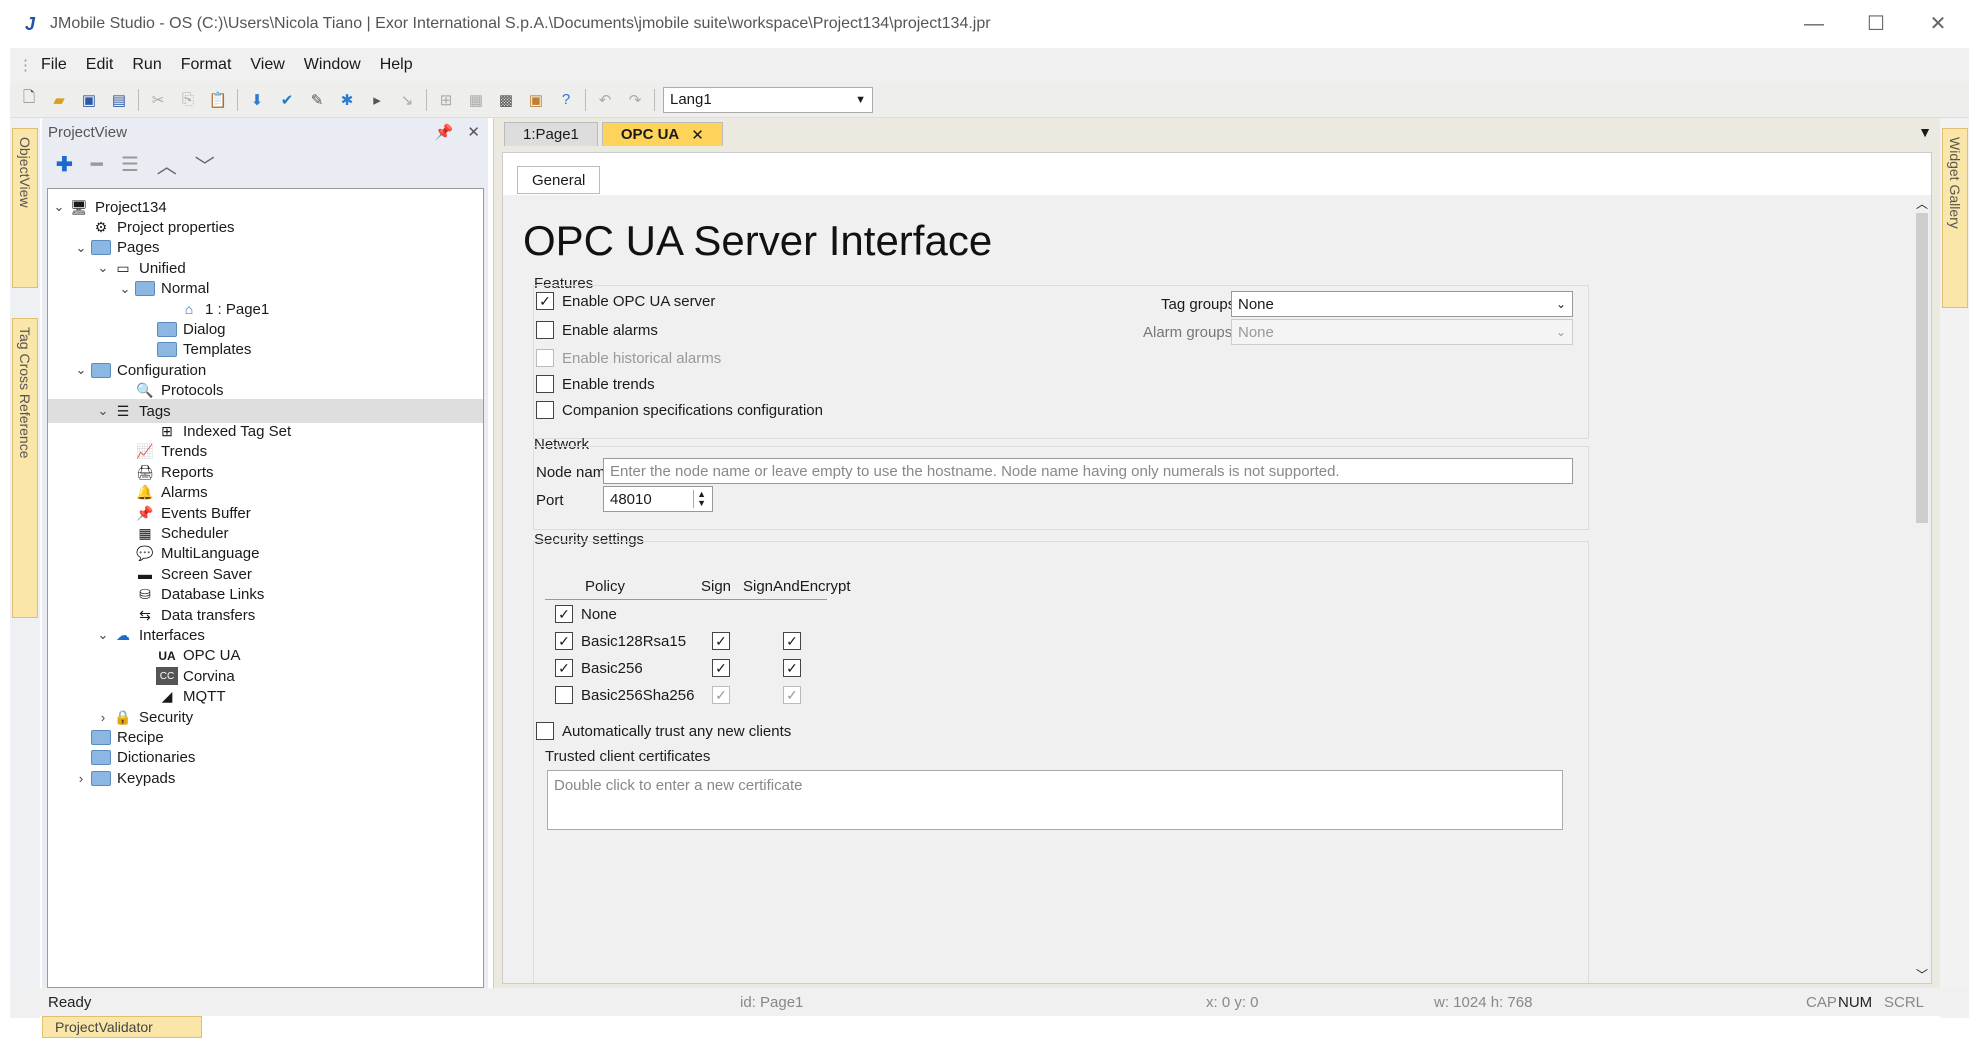 This screenshot has width=1969, height=1038. Describe the element at coordinates (634, 641) in the screenshot. I see `policy-name: Basic128Rsa15` at that location.